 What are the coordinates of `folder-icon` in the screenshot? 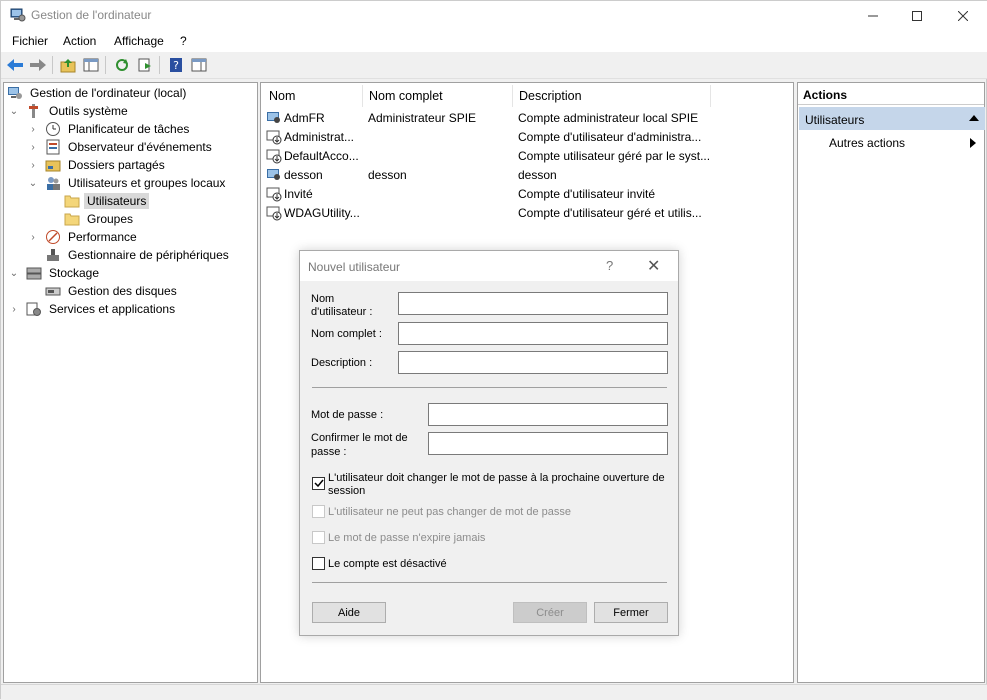 It's located at (72, 219).